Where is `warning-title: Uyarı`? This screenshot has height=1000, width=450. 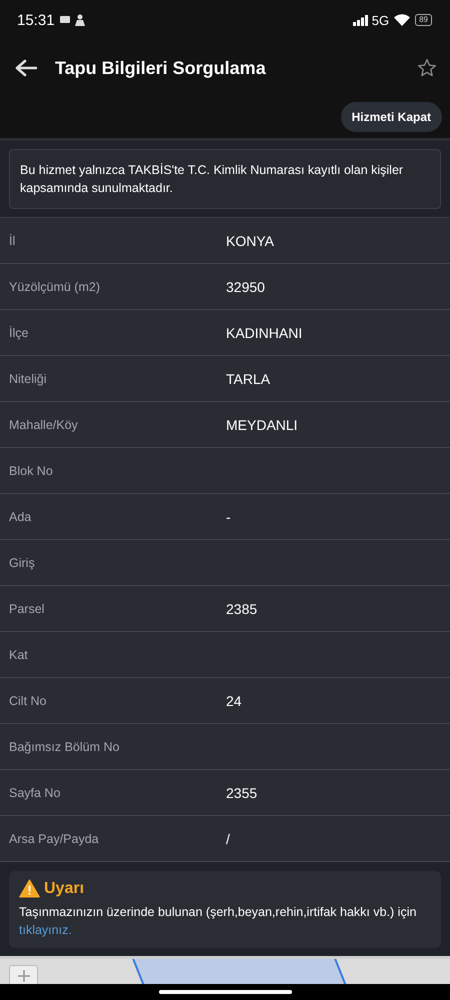 warning-title: Uyarı is located at coordinates (64, 889).